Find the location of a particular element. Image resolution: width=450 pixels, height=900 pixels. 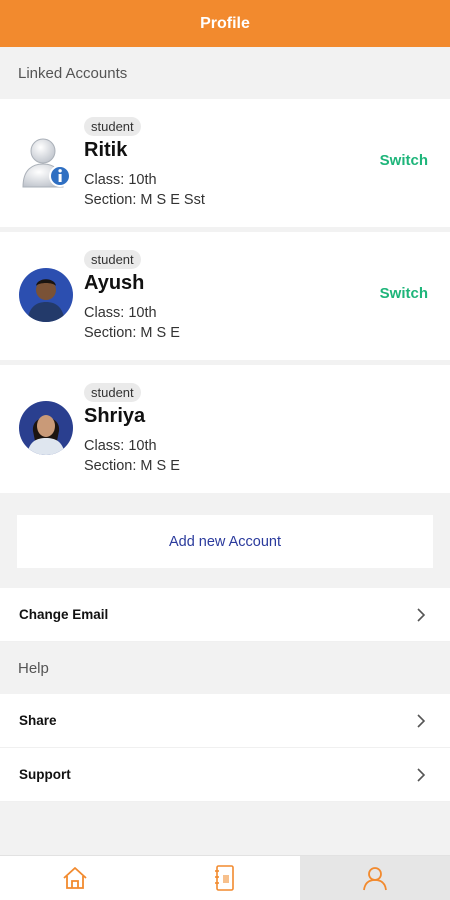

share-row: Share is located at coordinates (225, 721).